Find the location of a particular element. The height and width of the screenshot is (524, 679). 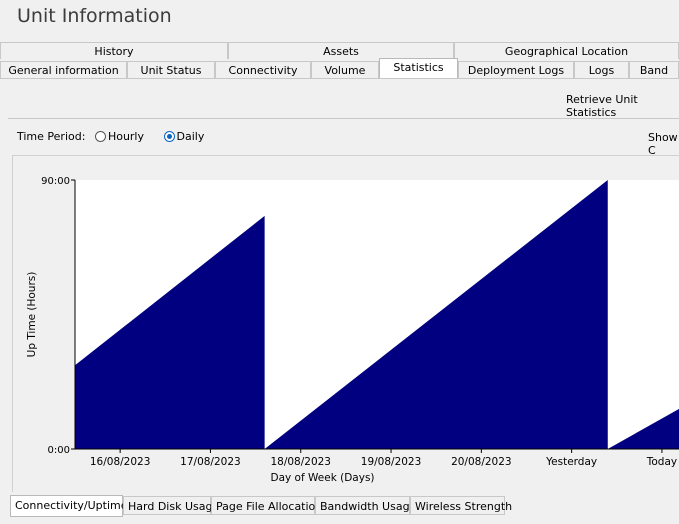

daily-radio is located at coordinates (169, 136).